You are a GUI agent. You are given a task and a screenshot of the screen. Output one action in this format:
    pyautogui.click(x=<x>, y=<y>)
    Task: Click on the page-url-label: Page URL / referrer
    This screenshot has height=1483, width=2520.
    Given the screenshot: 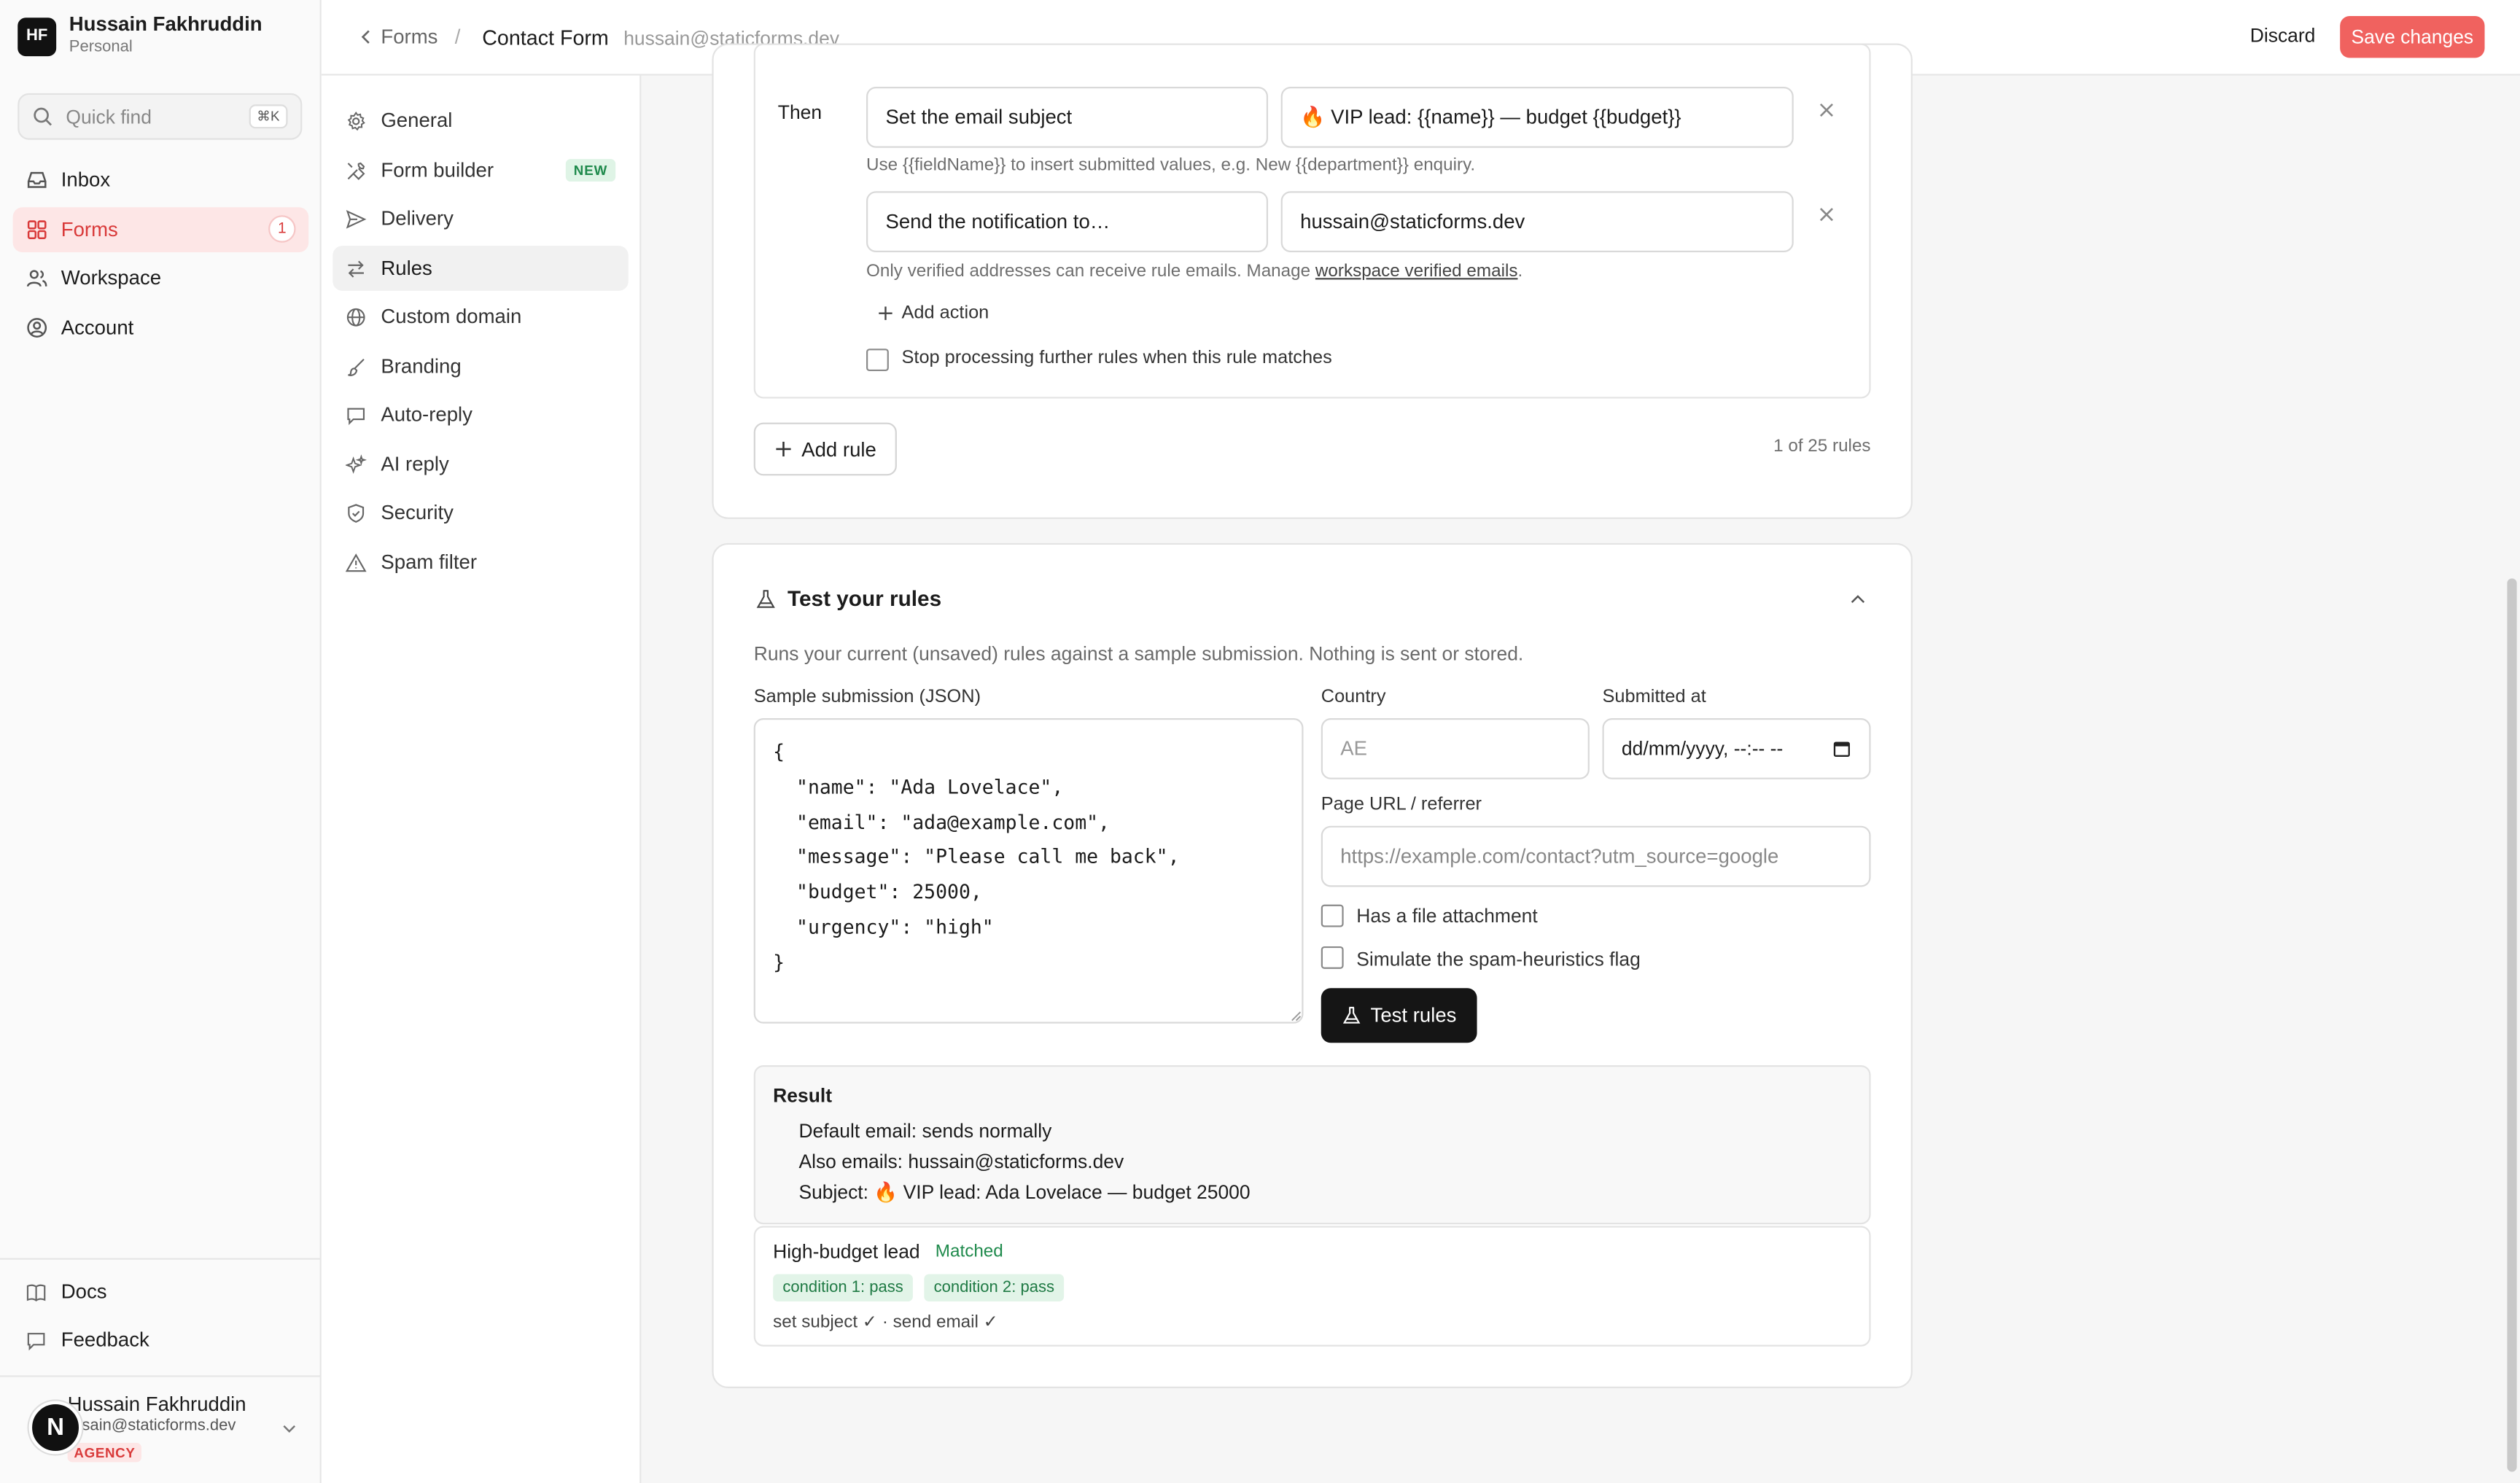 What is the action you would take?
    pyautogui.click(x=1401, y=805)
    